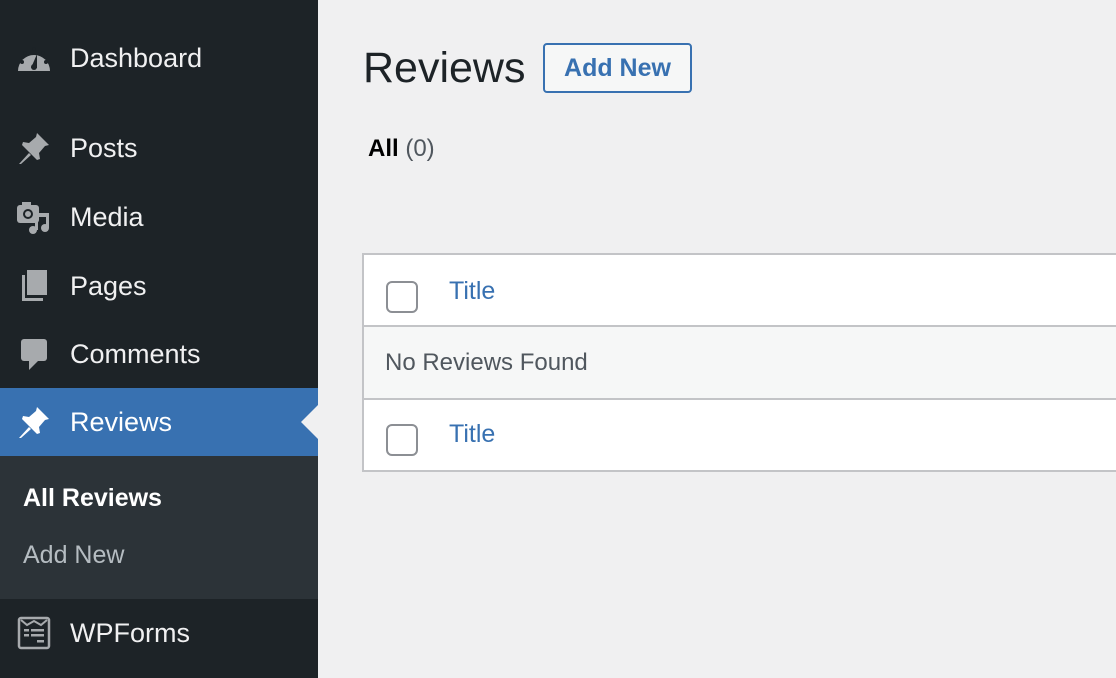 Image resolution: width=1116 pixels, height=678 pixels. I want to click on empty-message: No Reviews Found, so click(486, 362).